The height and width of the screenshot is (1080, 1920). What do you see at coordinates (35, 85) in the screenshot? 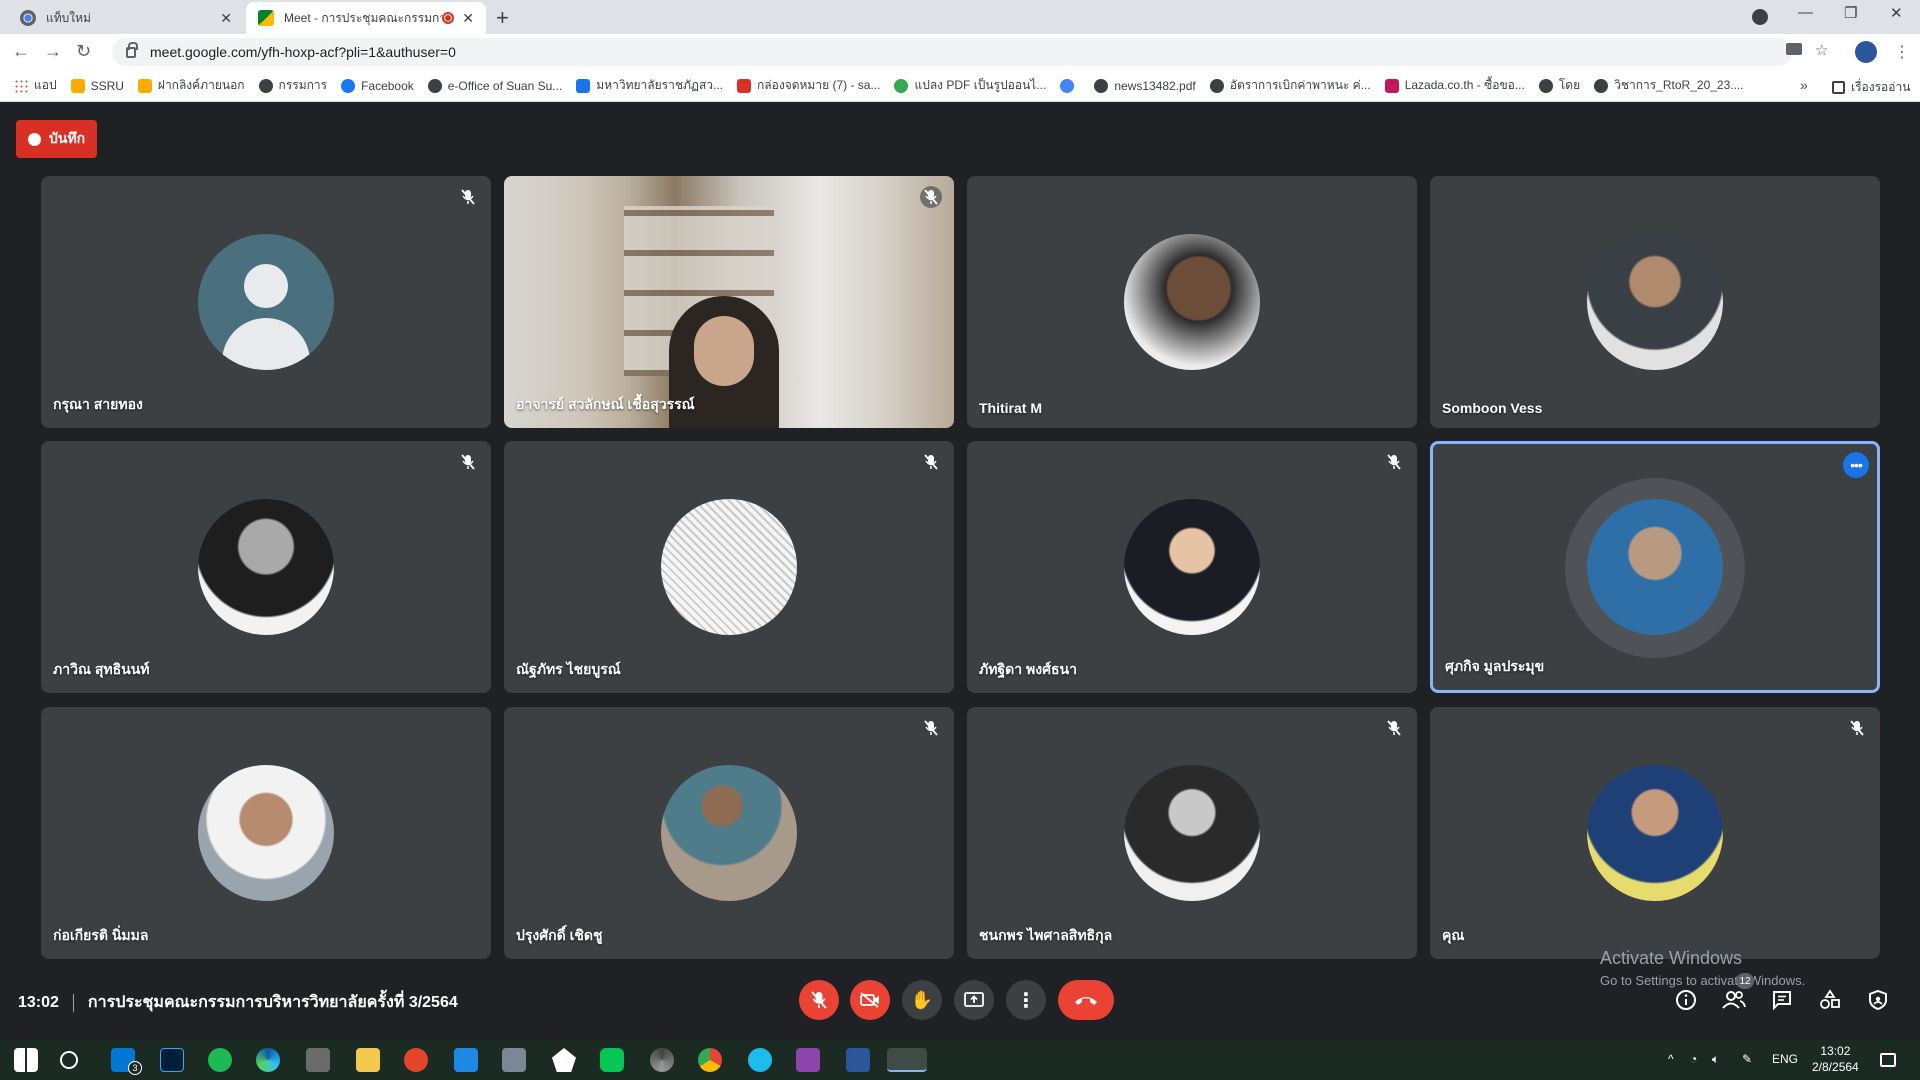
I see `bookmark-apps: แอป` at bounding box center [35, 85].